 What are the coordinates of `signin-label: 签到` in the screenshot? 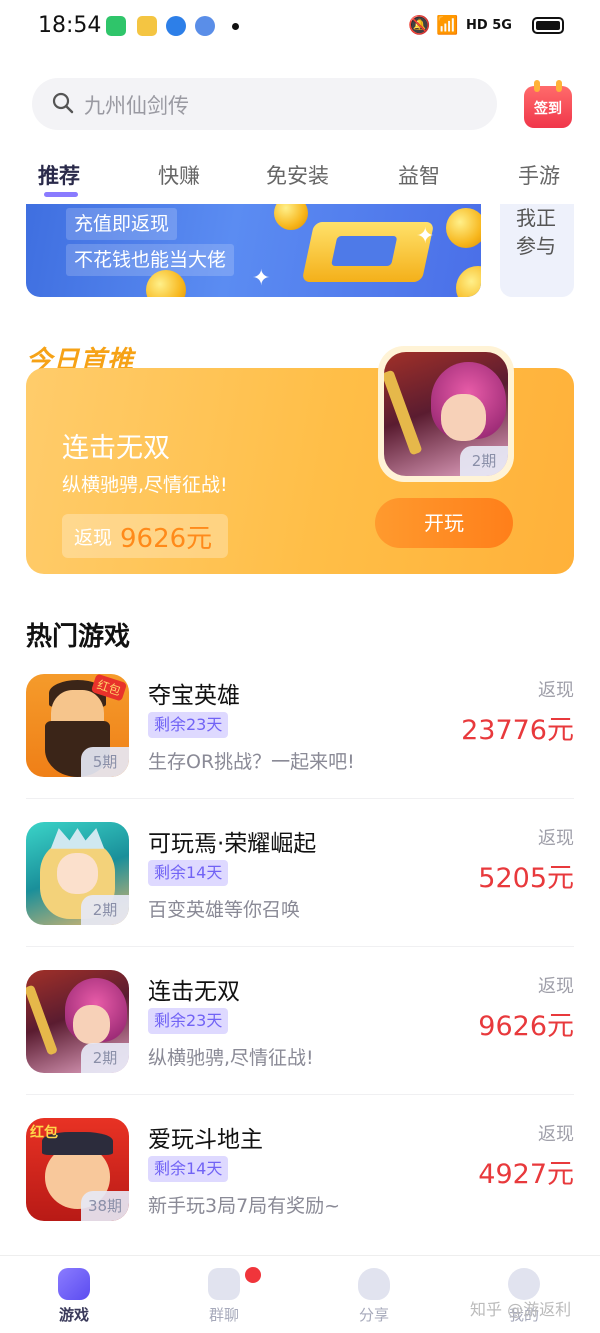 It's located at (548, 109).